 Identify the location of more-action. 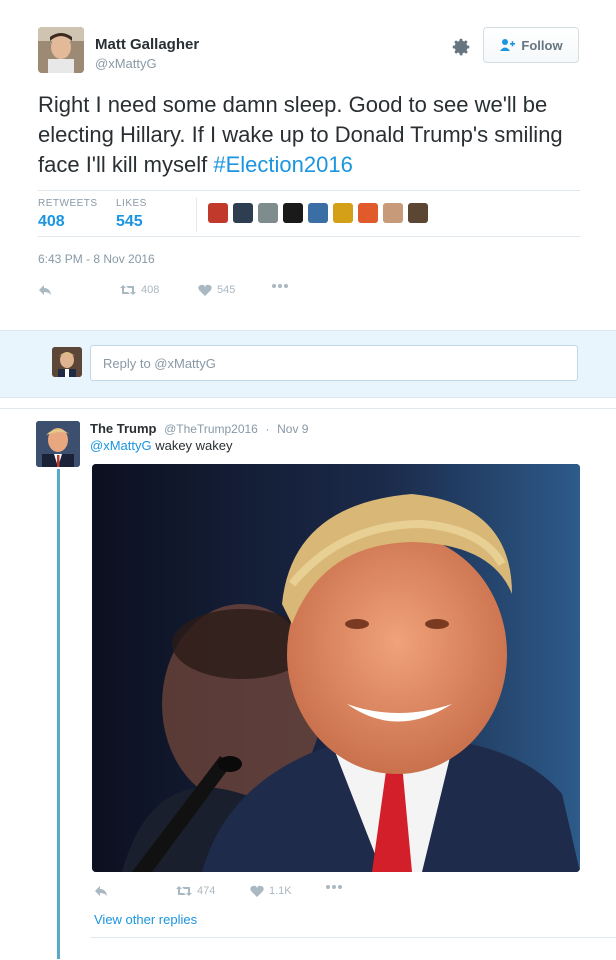
(280, 286).